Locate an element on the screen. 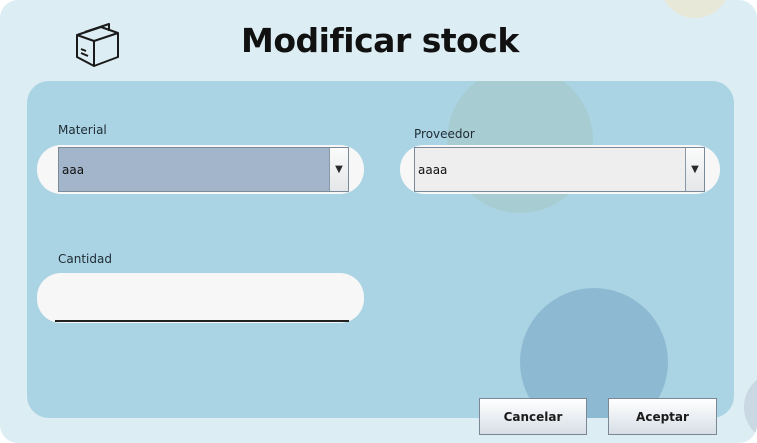  cancel-button: Cancelar is located at coordinates (533, 416).